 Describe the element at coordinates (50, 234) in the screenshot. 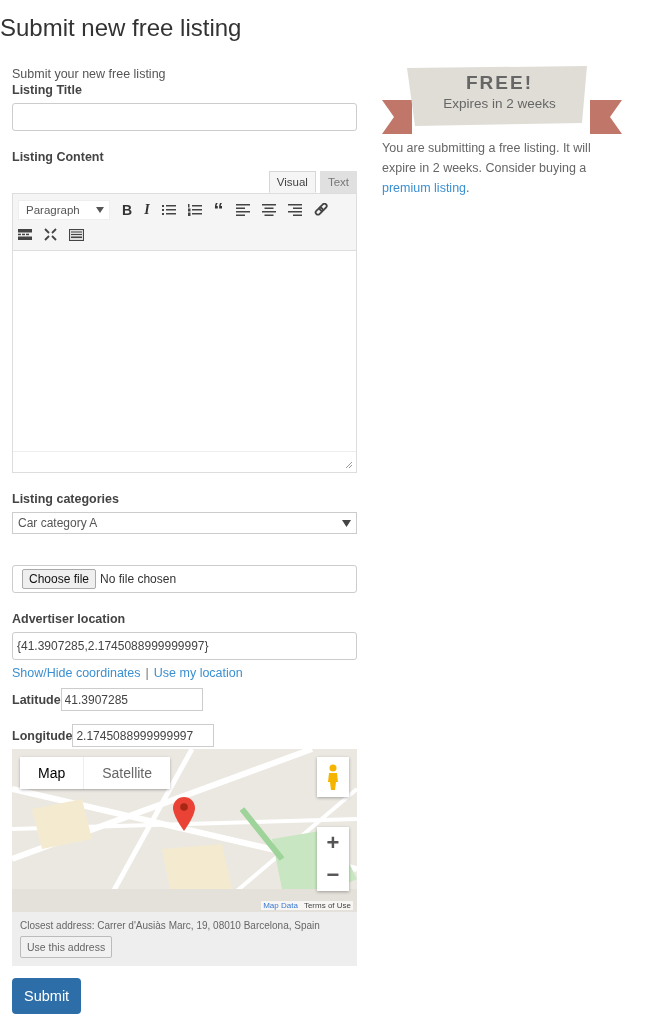

I see `fullscreen-icon` at that location.